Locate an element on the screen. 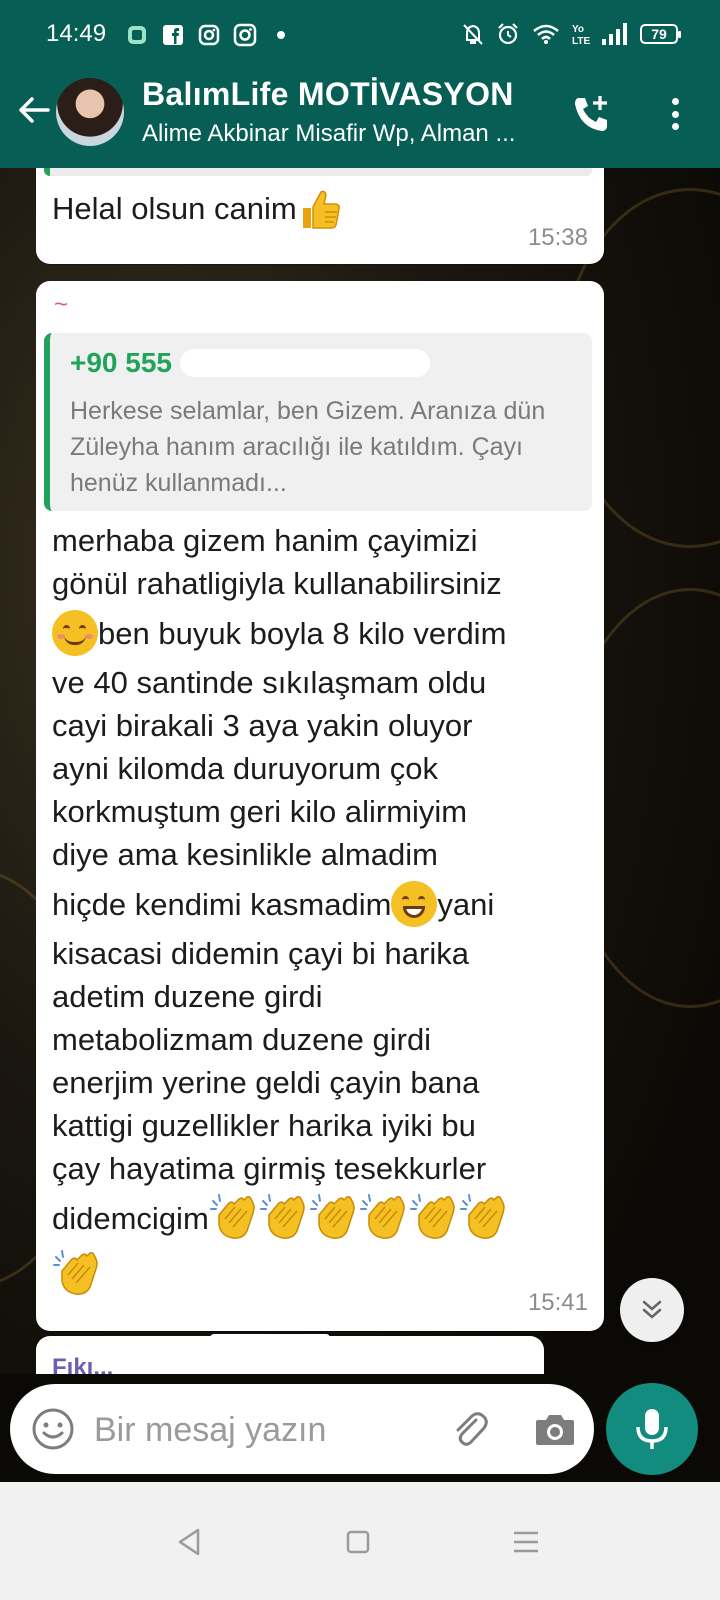 This screenshot has height=1600, width=720. thumbs-up-emoji is located at coordinates (321, 209).